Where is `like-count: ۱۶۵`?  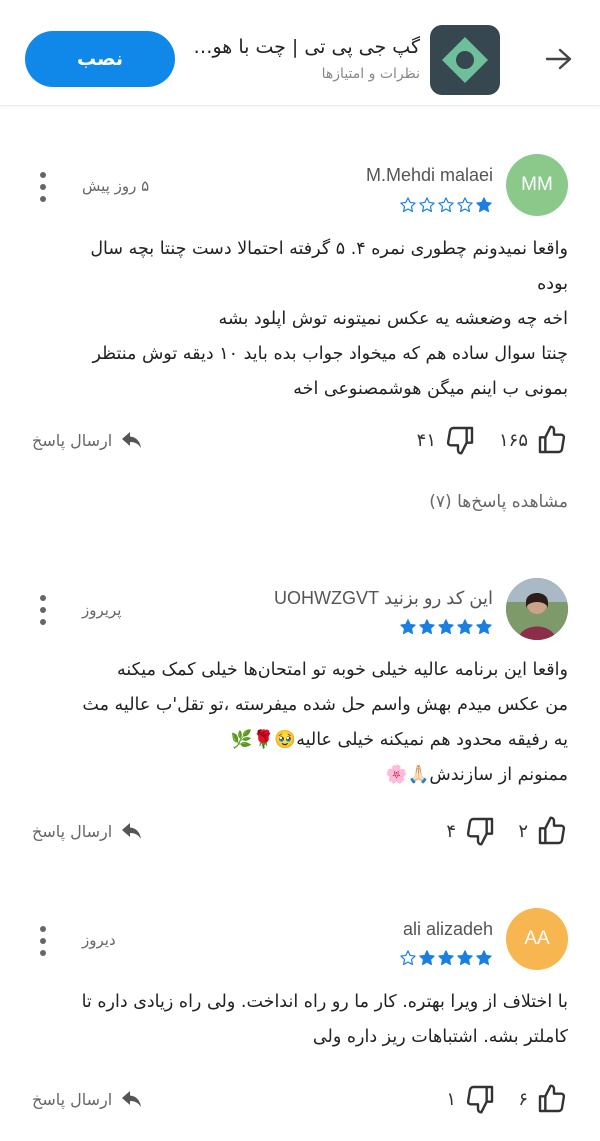 like-count: ۱۶۵ is located at coordinates (513, 440).